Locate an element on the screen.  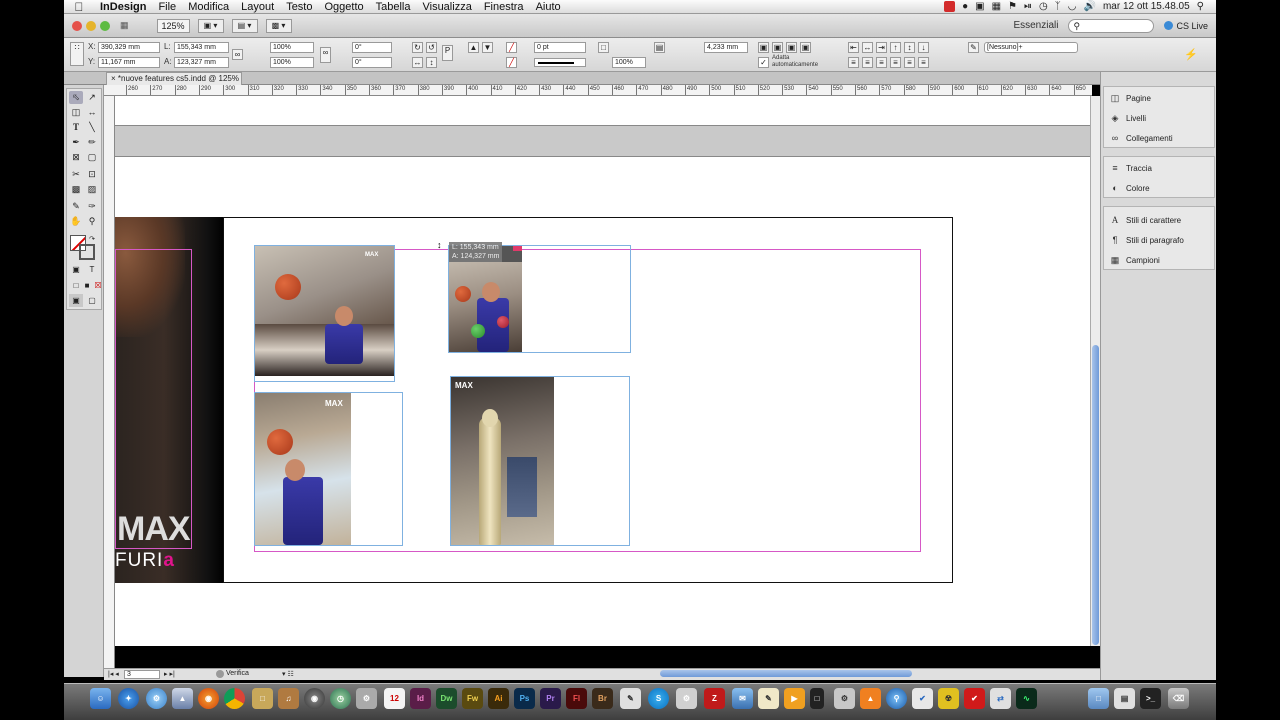
wifi-icon: ◡ is located at coordinates (1072, 6).